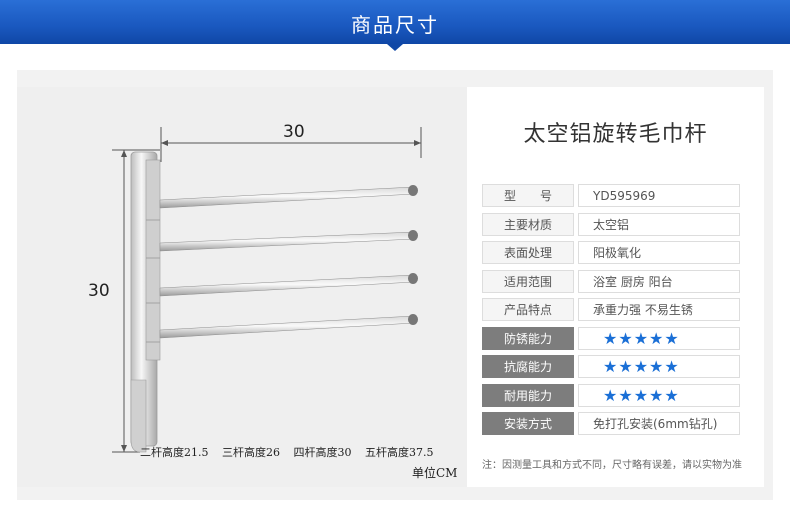  Describe the element at coordinates (659, 252) in the screenshot. I see `spec-value: 阳极氧化` at that location.